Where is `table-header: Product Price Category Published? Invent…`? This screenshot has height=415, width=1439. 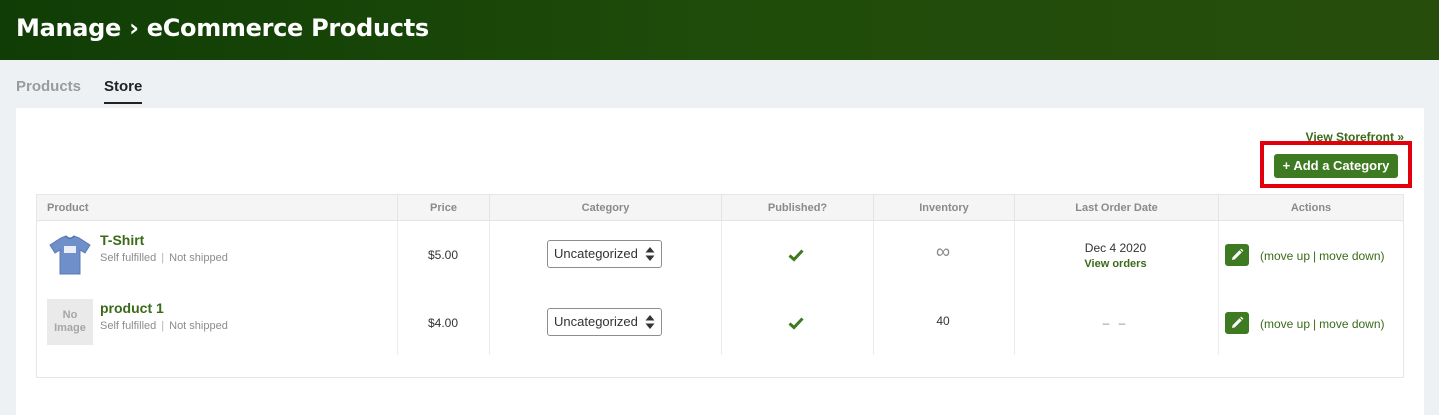 table-header: Product Price Category Published? Invent… is located at coordinates (720, 208).